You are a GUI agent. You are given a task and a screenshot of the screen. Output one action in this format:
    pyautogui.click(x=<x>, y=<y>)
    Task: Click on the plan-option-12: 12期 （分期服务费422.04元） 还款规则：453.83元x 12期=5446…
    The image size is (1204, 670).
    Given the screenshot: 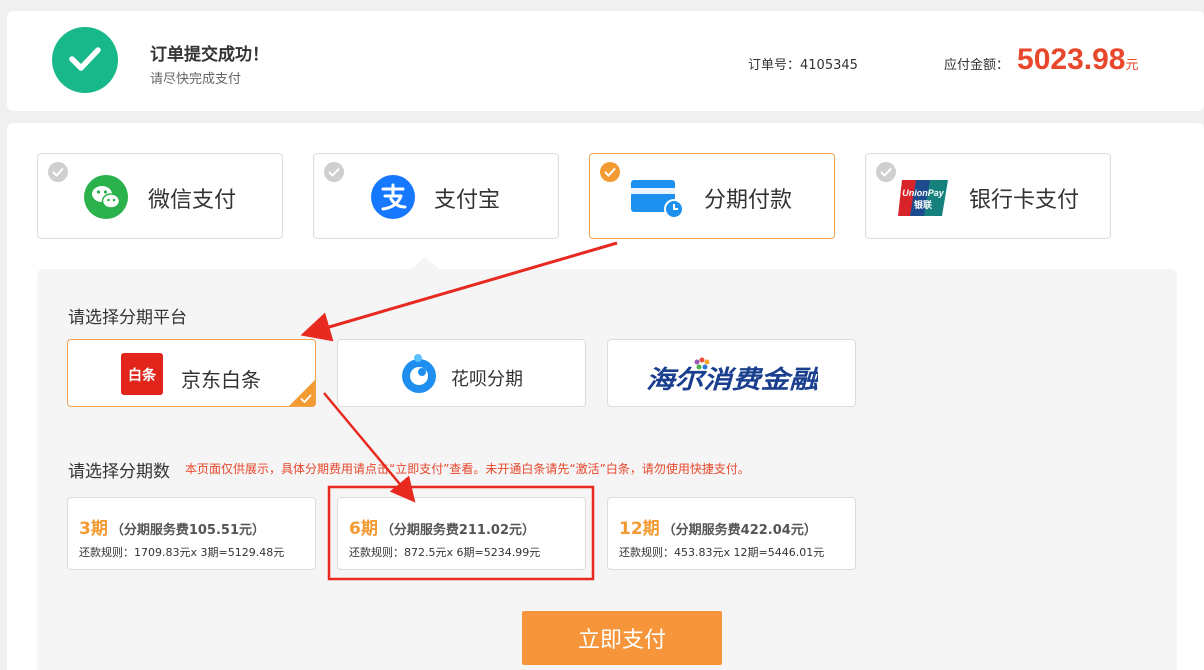 What is the action you would take?
    pyautogui.click(x=731, y=533)
    